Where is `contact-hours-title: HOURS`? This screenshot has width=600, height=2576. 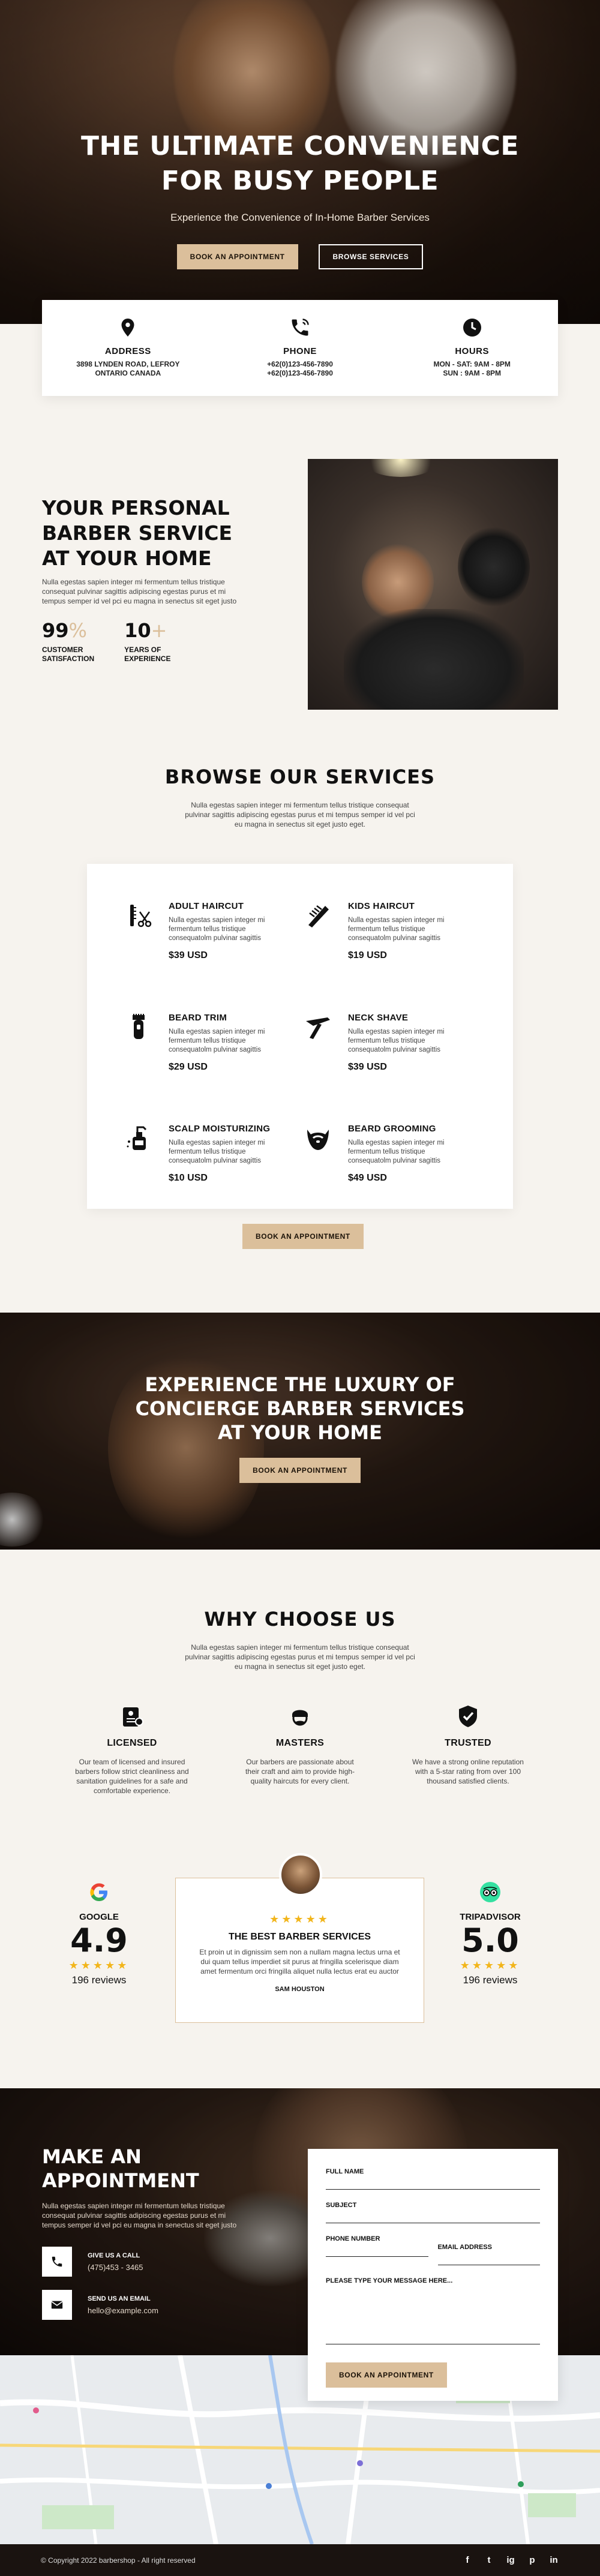 contact-hours-title: HOURS is located at coordinates (472, 351).